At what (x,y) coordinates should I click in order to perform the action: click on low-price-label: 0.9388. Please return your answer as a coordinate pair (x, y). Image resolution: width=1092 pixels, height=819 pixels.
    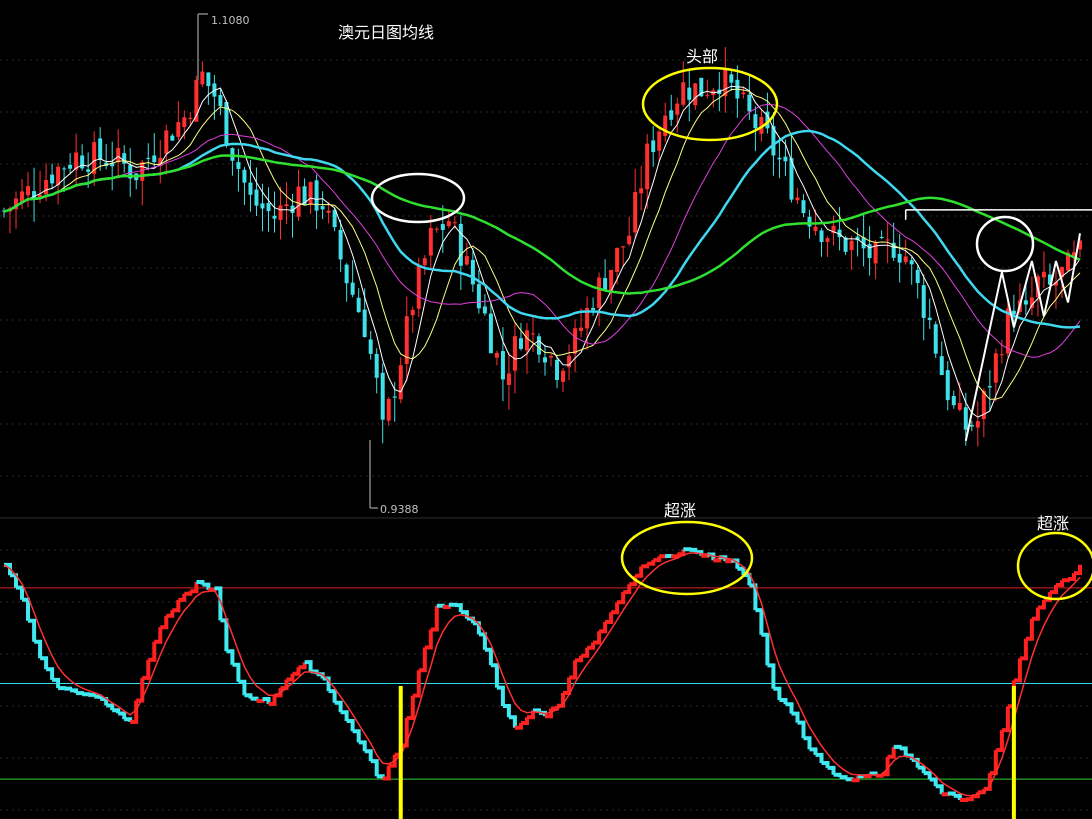
    Looking at the image, I should click on (399, 509).